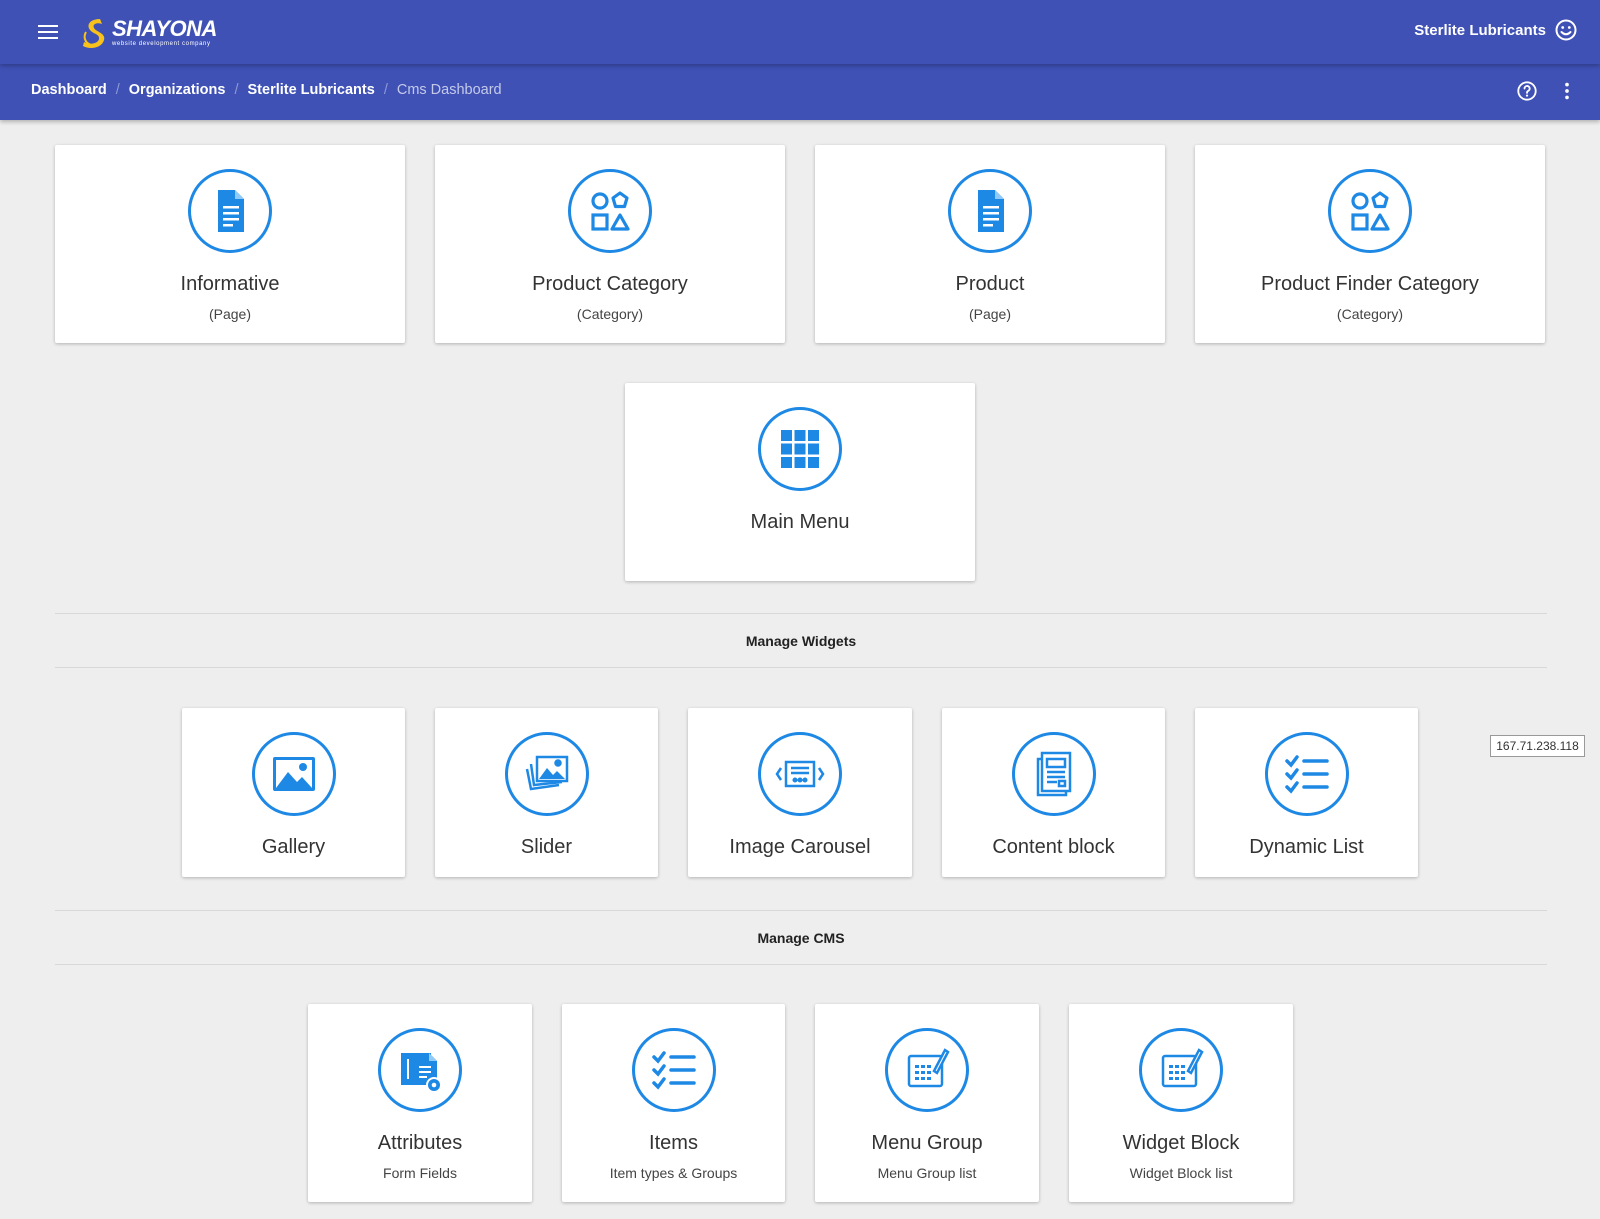 This screenshot has width=1600, height=1219. I want to click on card-subtitle: Form Fields, so click(420, 1173).